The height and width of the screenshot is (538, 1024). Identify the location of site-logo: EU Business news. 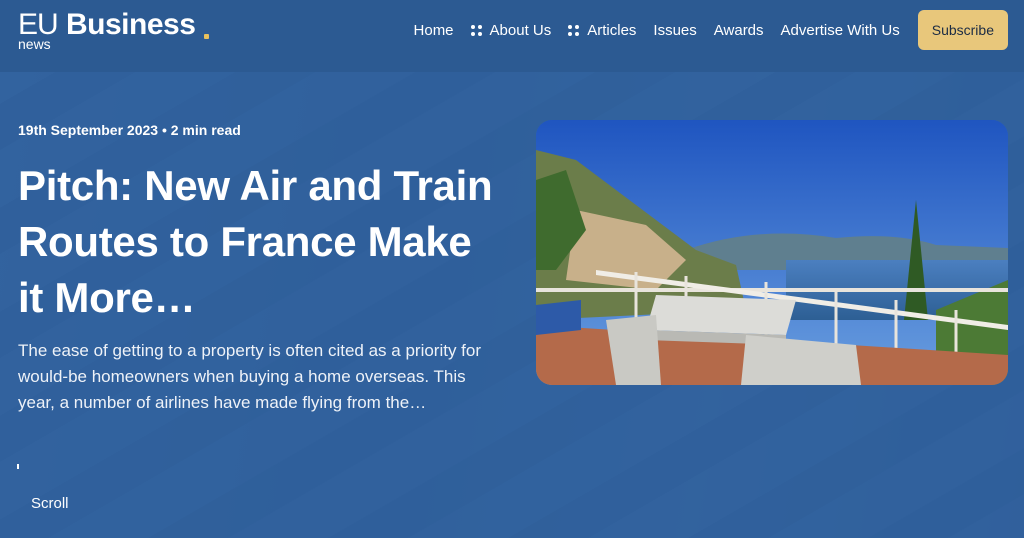
(113, 29).